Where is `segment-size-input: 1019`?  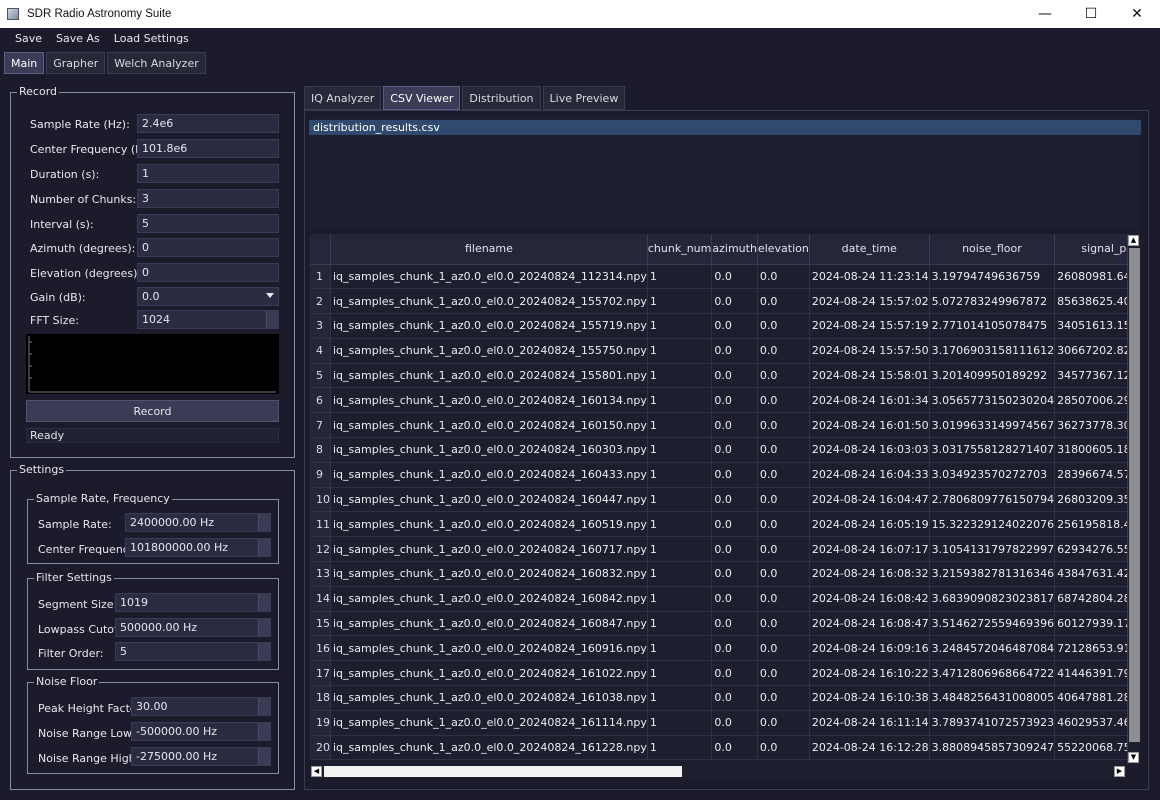
segment-size-input: 1019 is located at coordinates (193, 602).